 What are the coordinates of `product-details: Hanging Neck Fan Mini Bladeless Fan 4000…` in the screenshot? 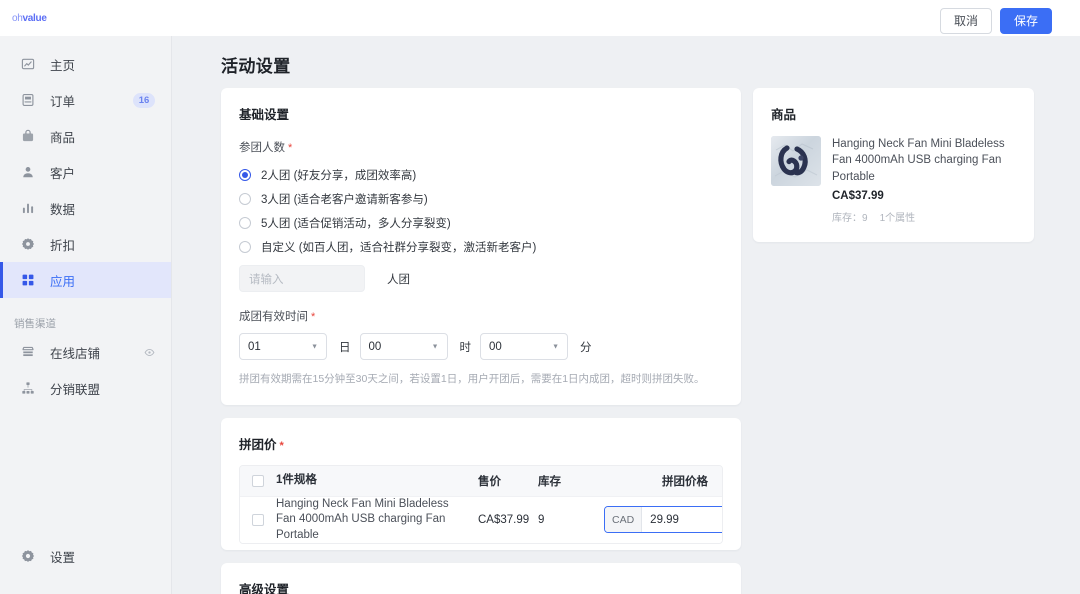 It's located at (924, 180).